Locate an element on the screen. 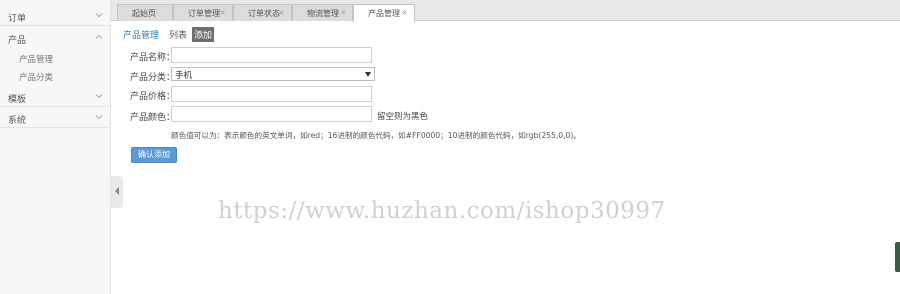  sidebar: 订单 产品 产品管理 产品分类 模板 系统 is located at coordinates (55, 147).